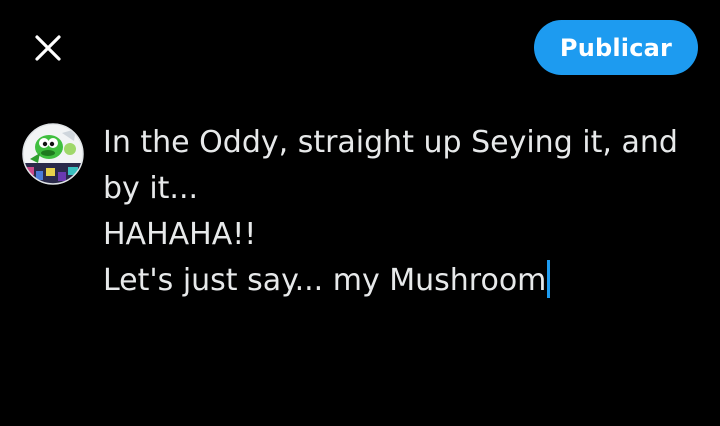 The height and width of the screenshot is (426, 720). What do you see at coordinates (180, 234) in the screenshot?
I see `compose-line: HAHAHA!!` at bounding box center [180, 234].